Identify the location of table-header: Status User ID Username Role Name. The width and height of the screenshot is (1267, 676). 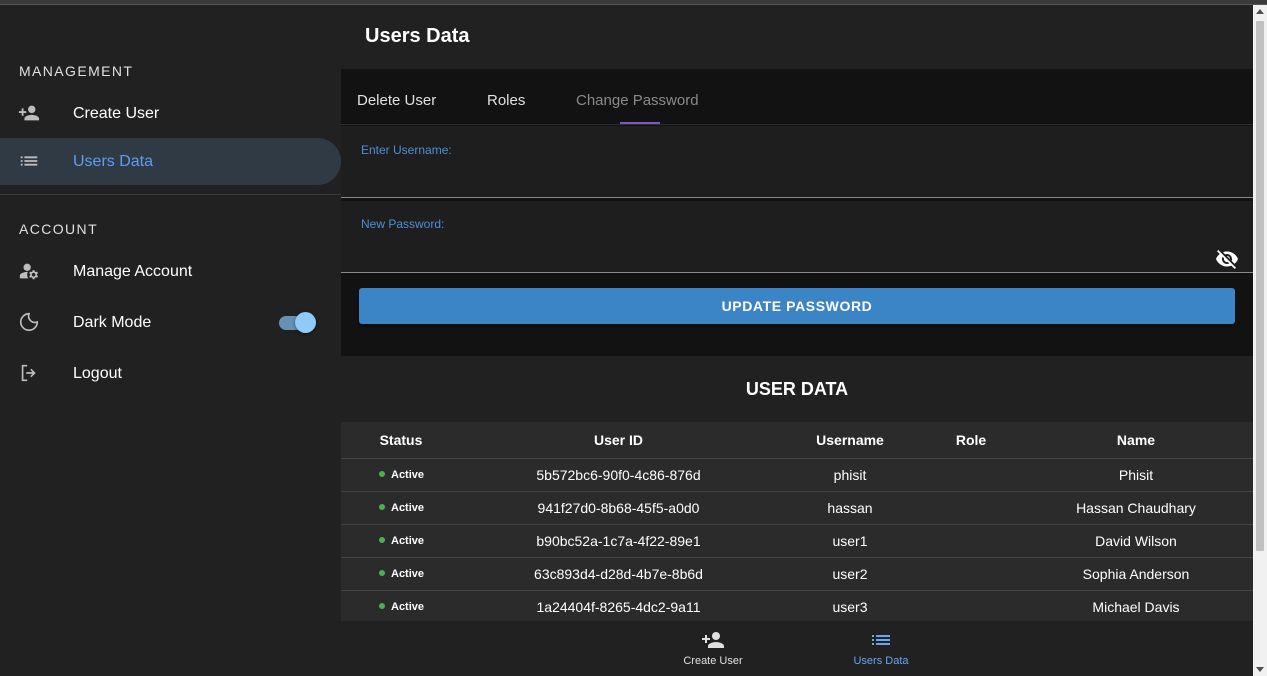
(797, 440).